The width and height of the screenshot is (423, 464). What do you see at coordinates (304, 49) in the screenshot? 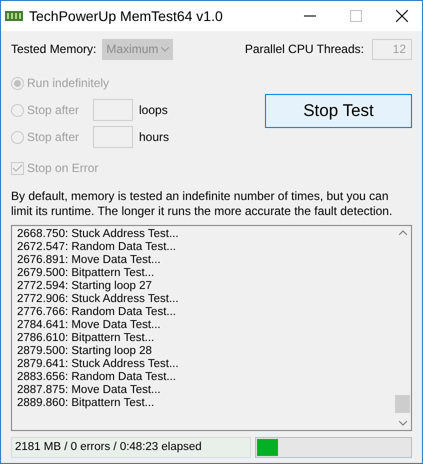
I see `threads-label: Parallel CPU Threads:` at bounding box center [304, 49].